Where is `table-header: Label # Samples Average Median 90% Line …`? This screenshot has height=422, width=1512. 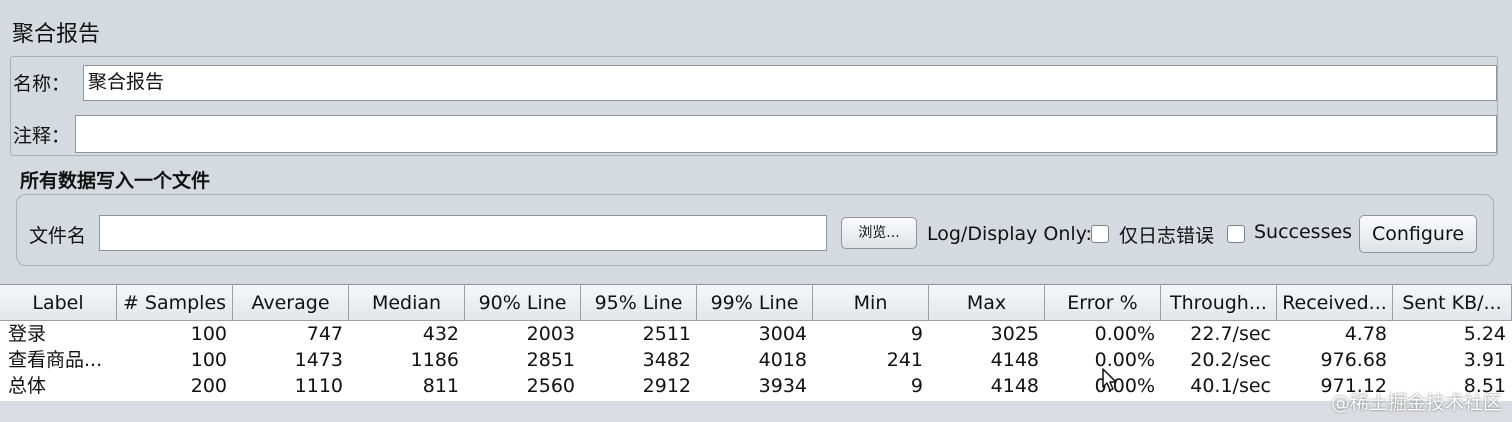 table-header: Label # Samples Average Median 90% Line … is located at coordinates (756, 303).